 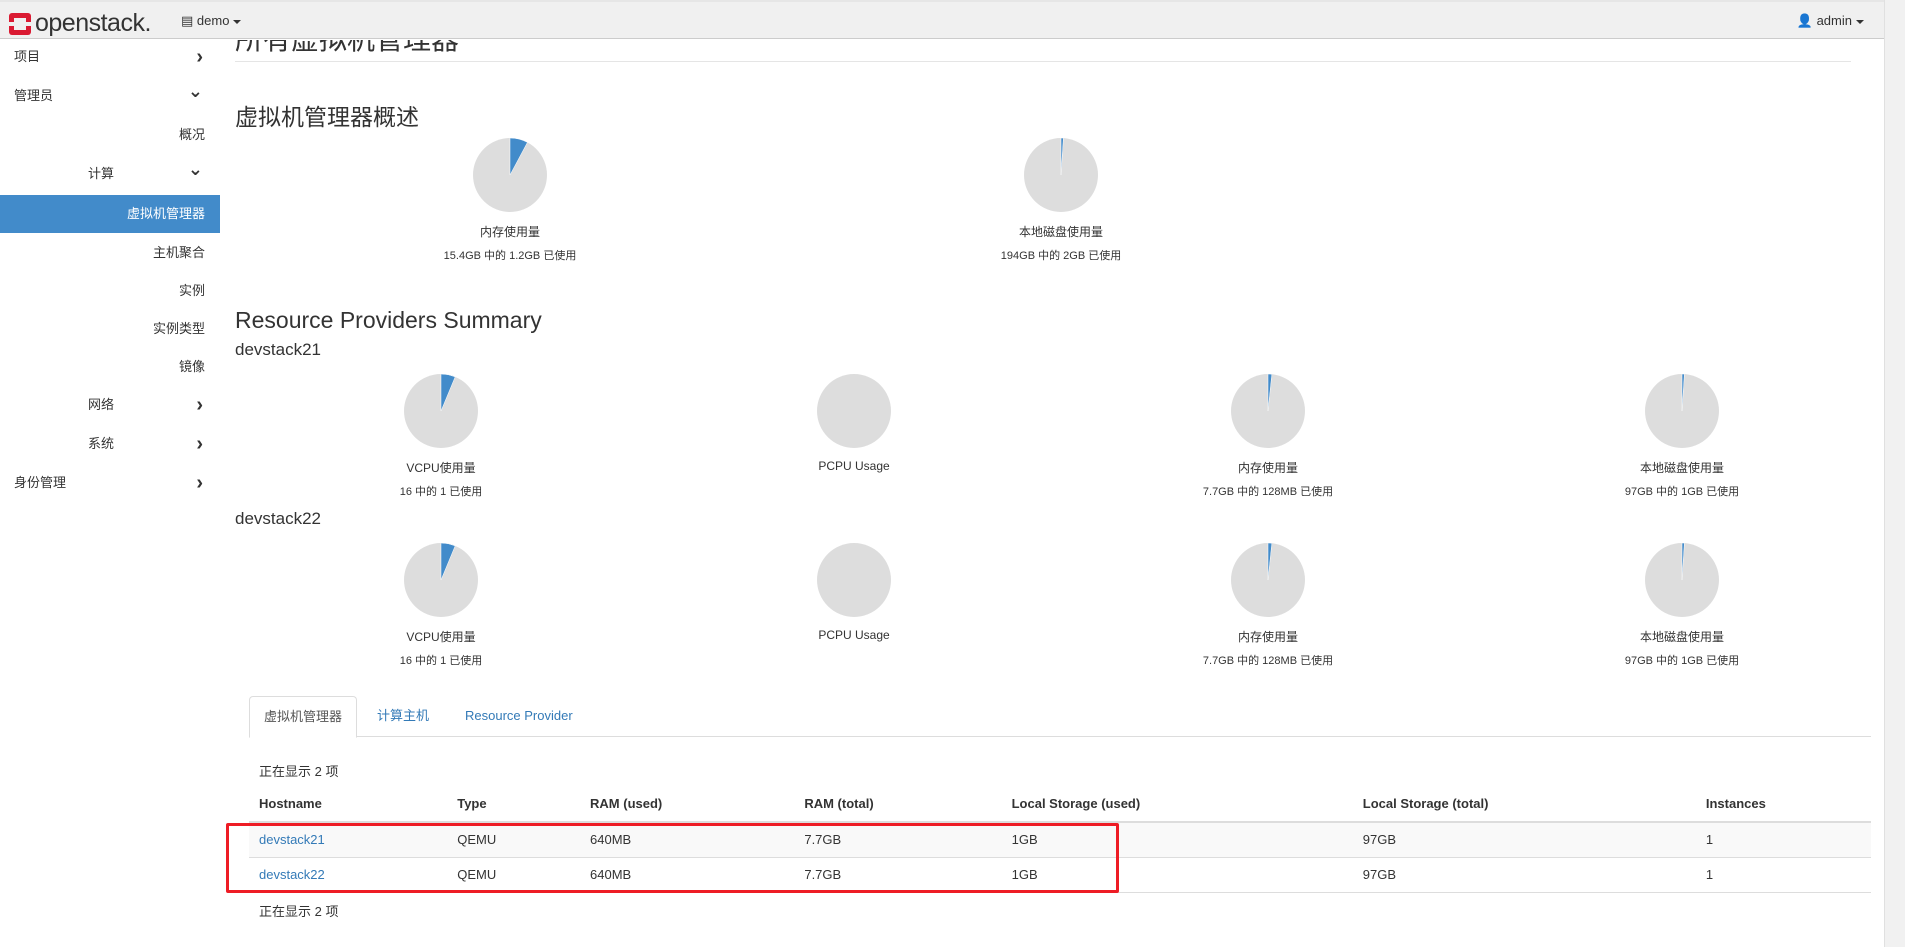 I want to click on sidebar-item: 系统 ›, so click(x=110, y=444).